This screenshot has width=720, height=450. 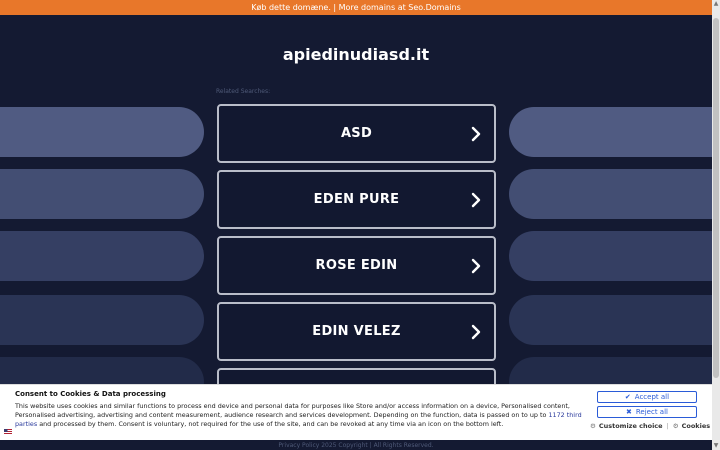 I want to click on scrollbar: ▲ ▼, so click(x=716, y=225).